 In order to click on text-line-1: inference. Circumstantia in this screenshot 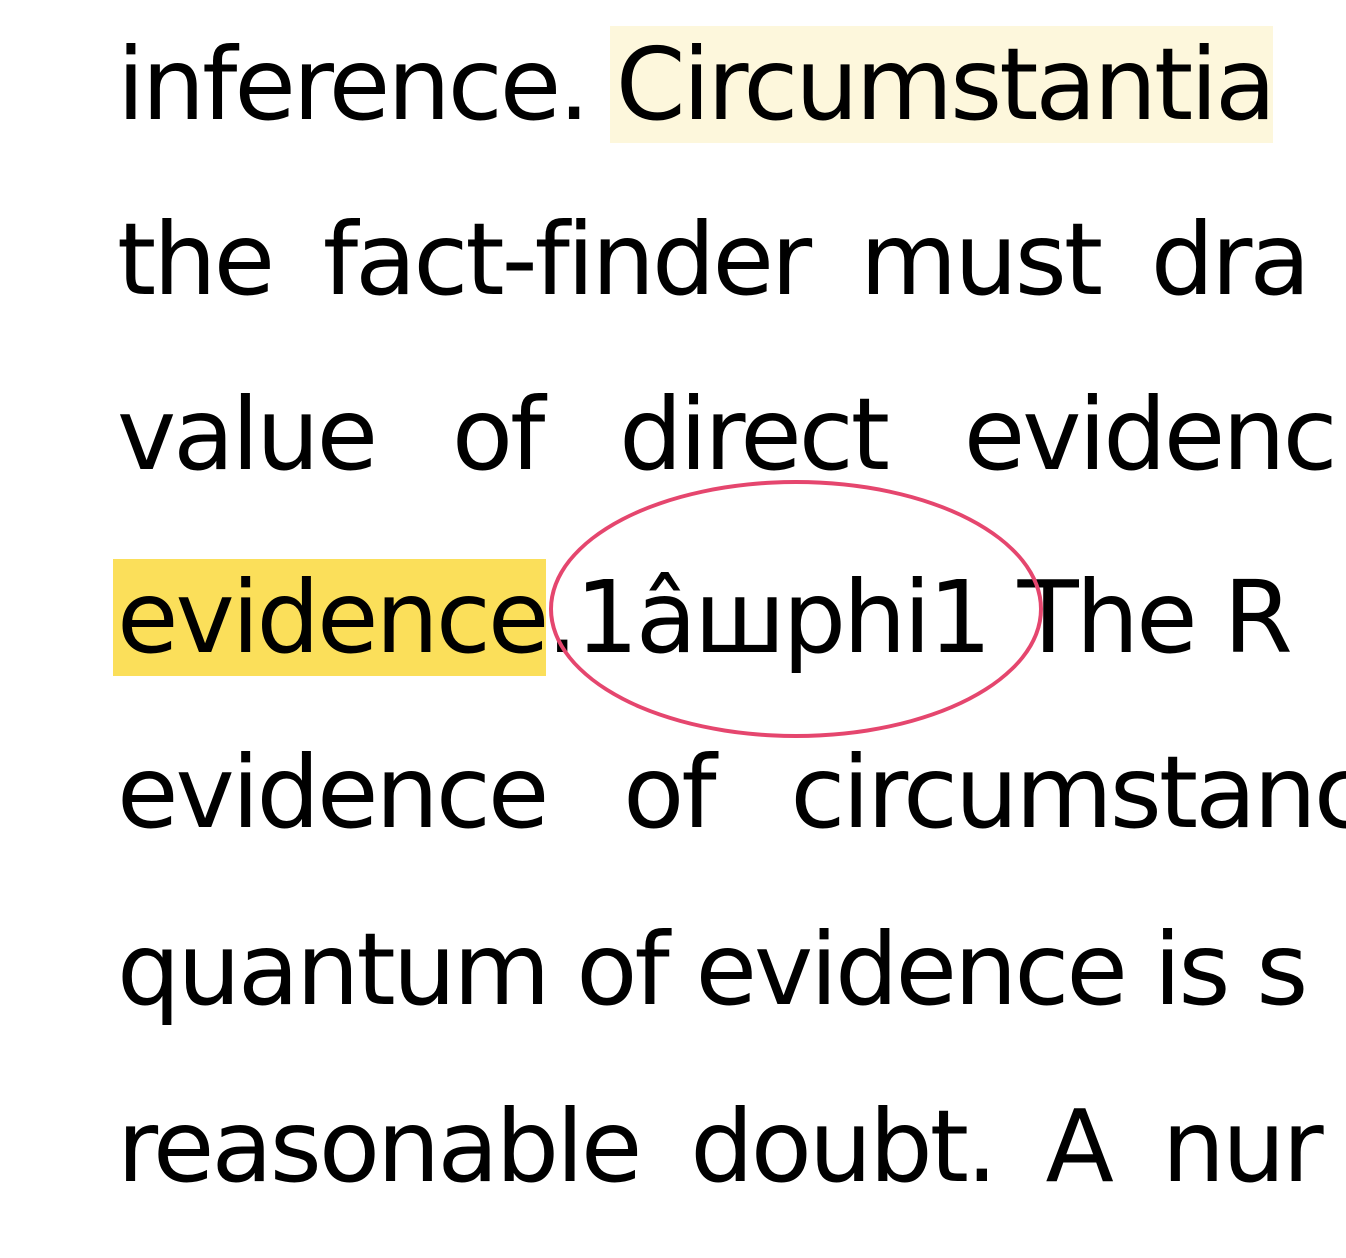, I will do `click(696, 84)`.